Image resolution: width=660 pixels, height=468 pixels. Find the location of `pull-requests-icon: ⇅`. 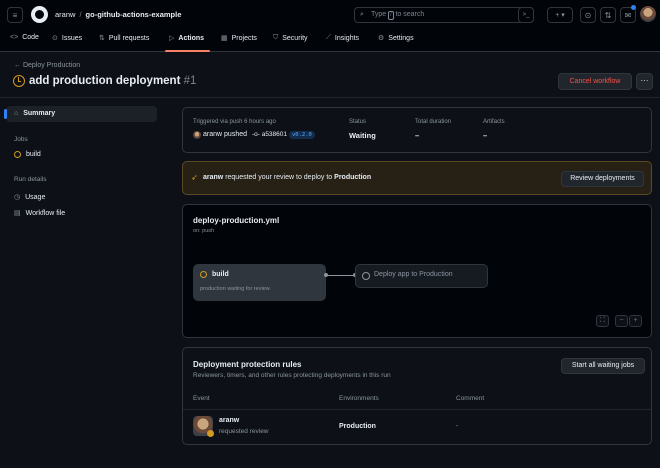

pull-requests-icon: ⇅ is located at coordinates (608, 15).